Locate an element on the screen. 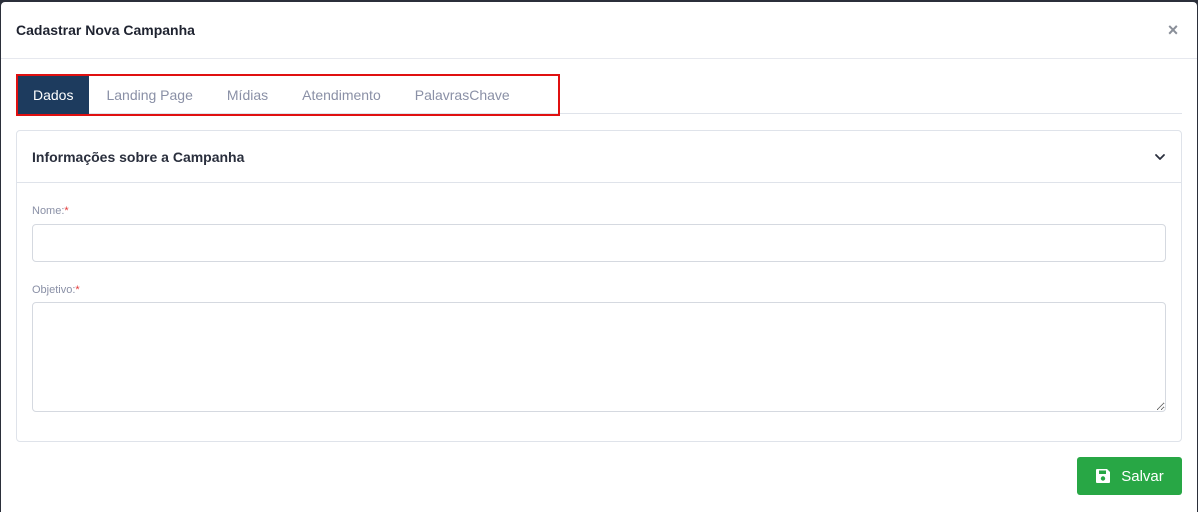 Image resolution: width=1198 pixels, height=512 pixels. floppy-disk-icon is located at coordinates (1103, 476).